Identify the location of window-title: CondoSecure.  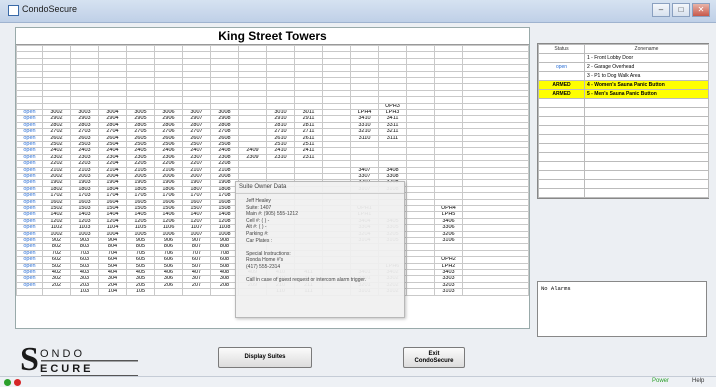
(50, 9).